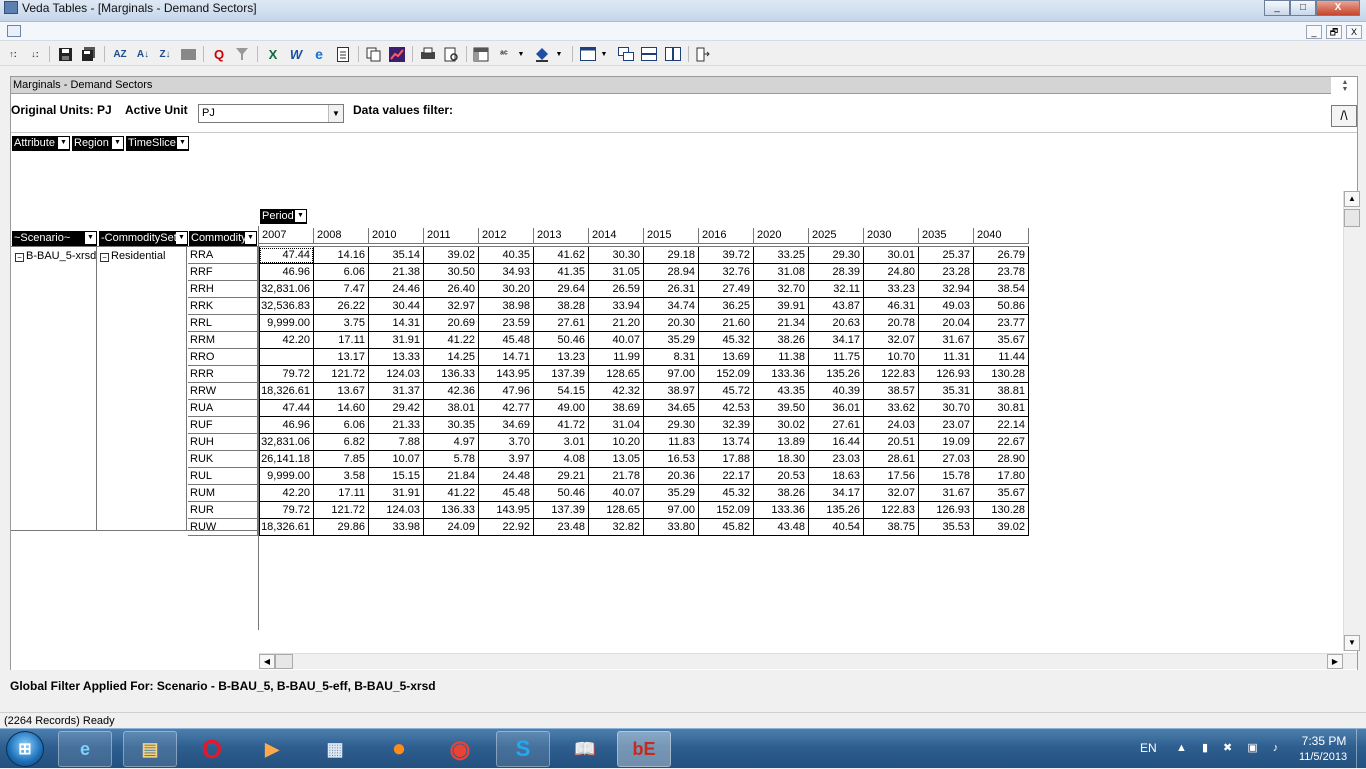 The height and width of the screenshot is (769, 1366). Describe the element at coordinates (272, 749) in the screenshot. I see `media-player-icon: ▶` at that location.